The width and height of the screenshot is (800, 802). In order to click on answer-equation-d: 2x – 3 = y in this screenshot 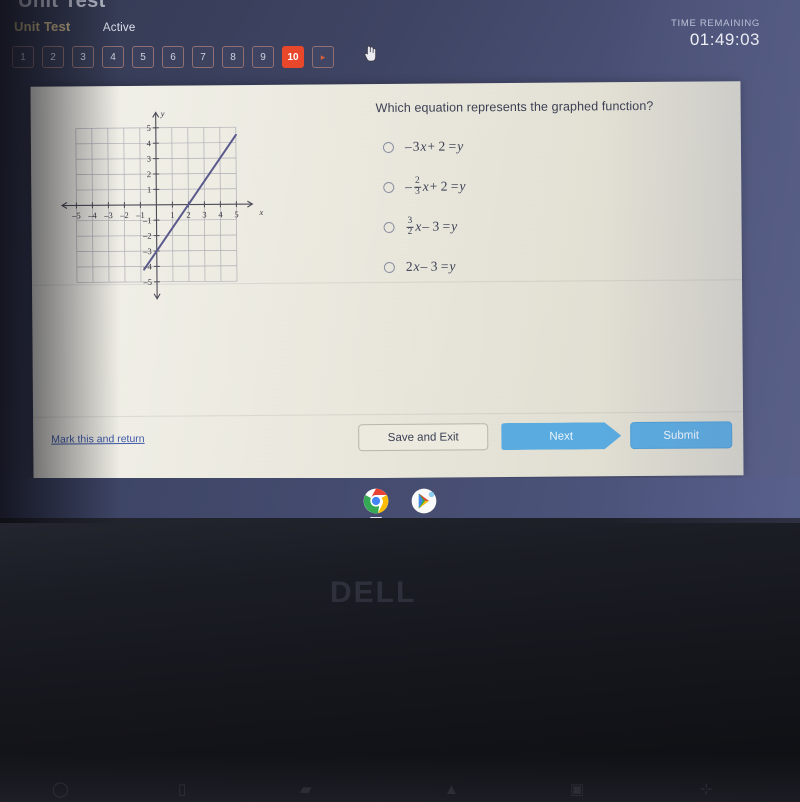, I will do `click(430, 266)`.